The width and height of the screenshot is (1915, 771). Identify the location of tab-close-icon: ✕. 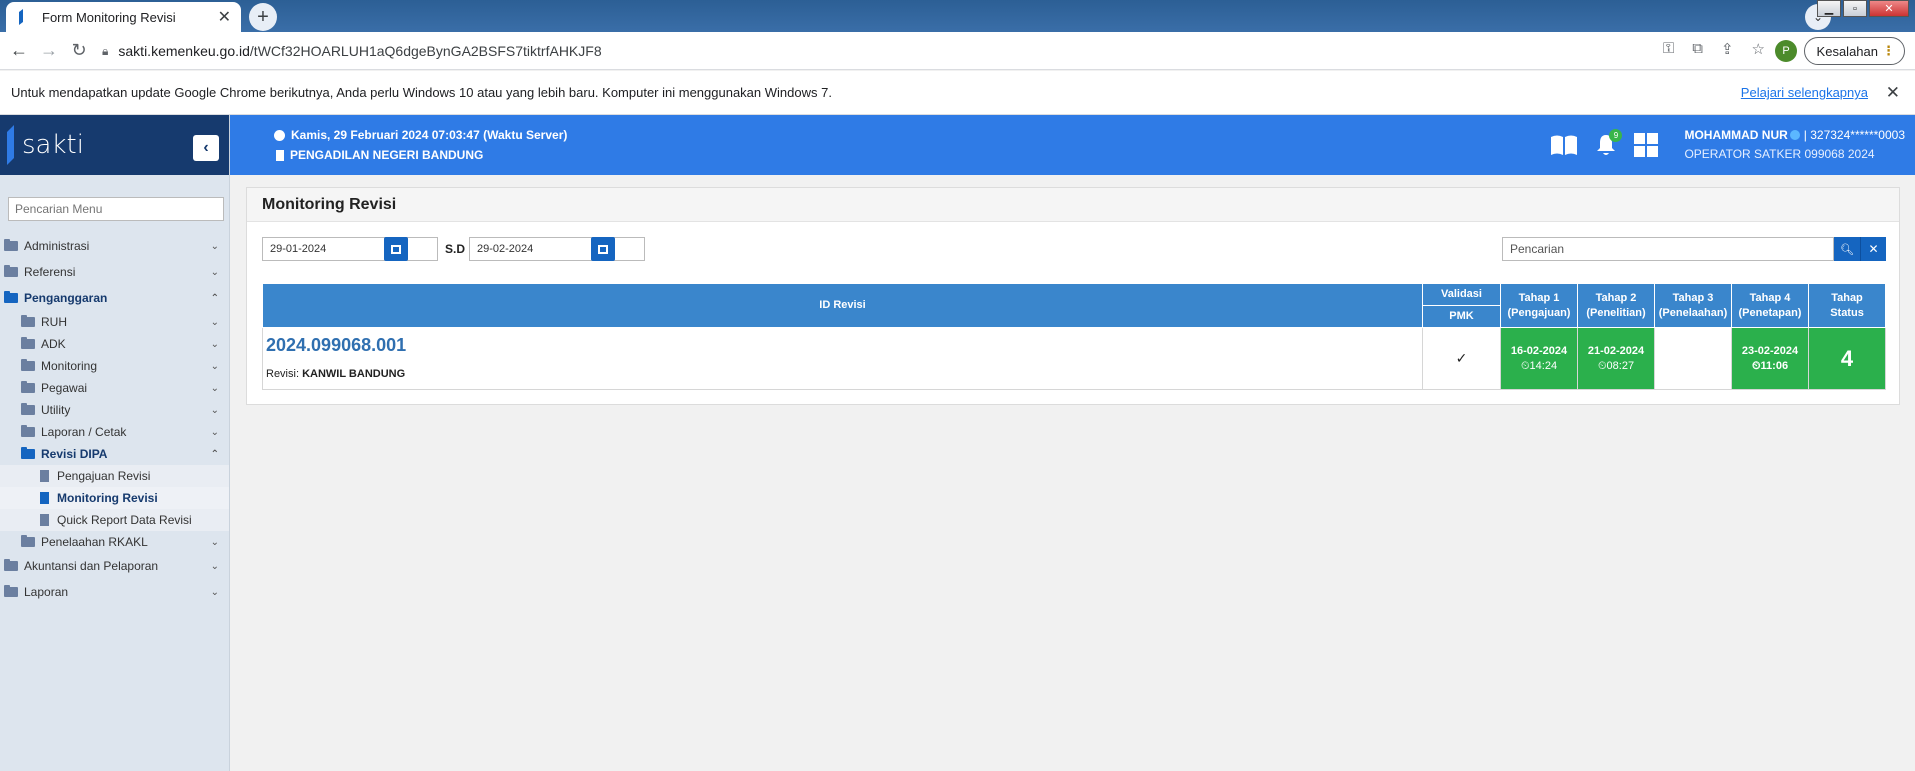
(224, 17).